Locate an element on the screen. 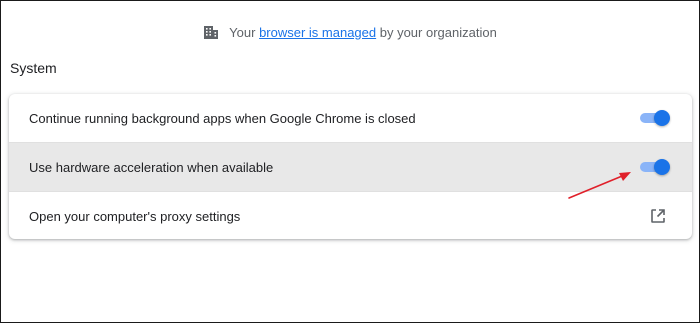  background-apps-toggle is located at coordinates (654, 118).